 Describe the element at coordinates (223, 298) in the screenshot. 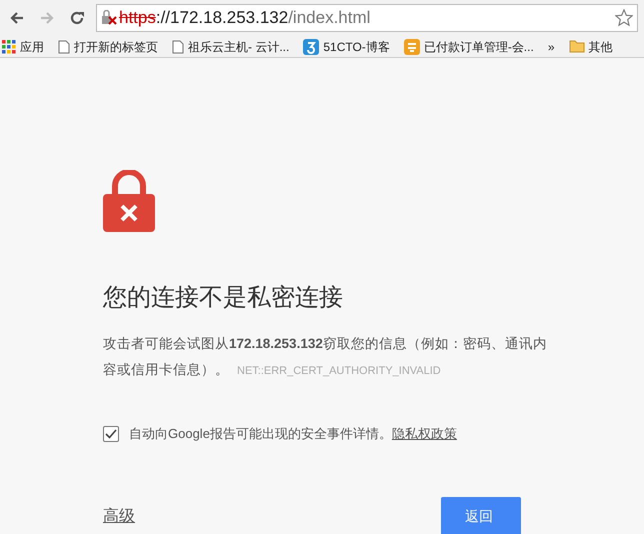

I see `page-heading: 您的连接不是私密连接` at that location.